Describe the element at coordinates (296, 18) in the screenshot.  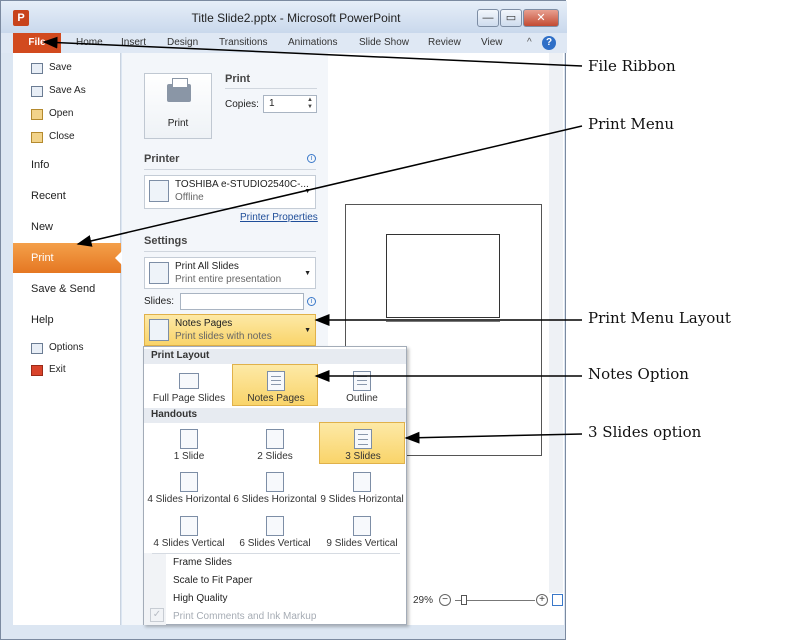
I see `window-title: Title Slide2.pptx - Microsoft PowerPoint` at that location.